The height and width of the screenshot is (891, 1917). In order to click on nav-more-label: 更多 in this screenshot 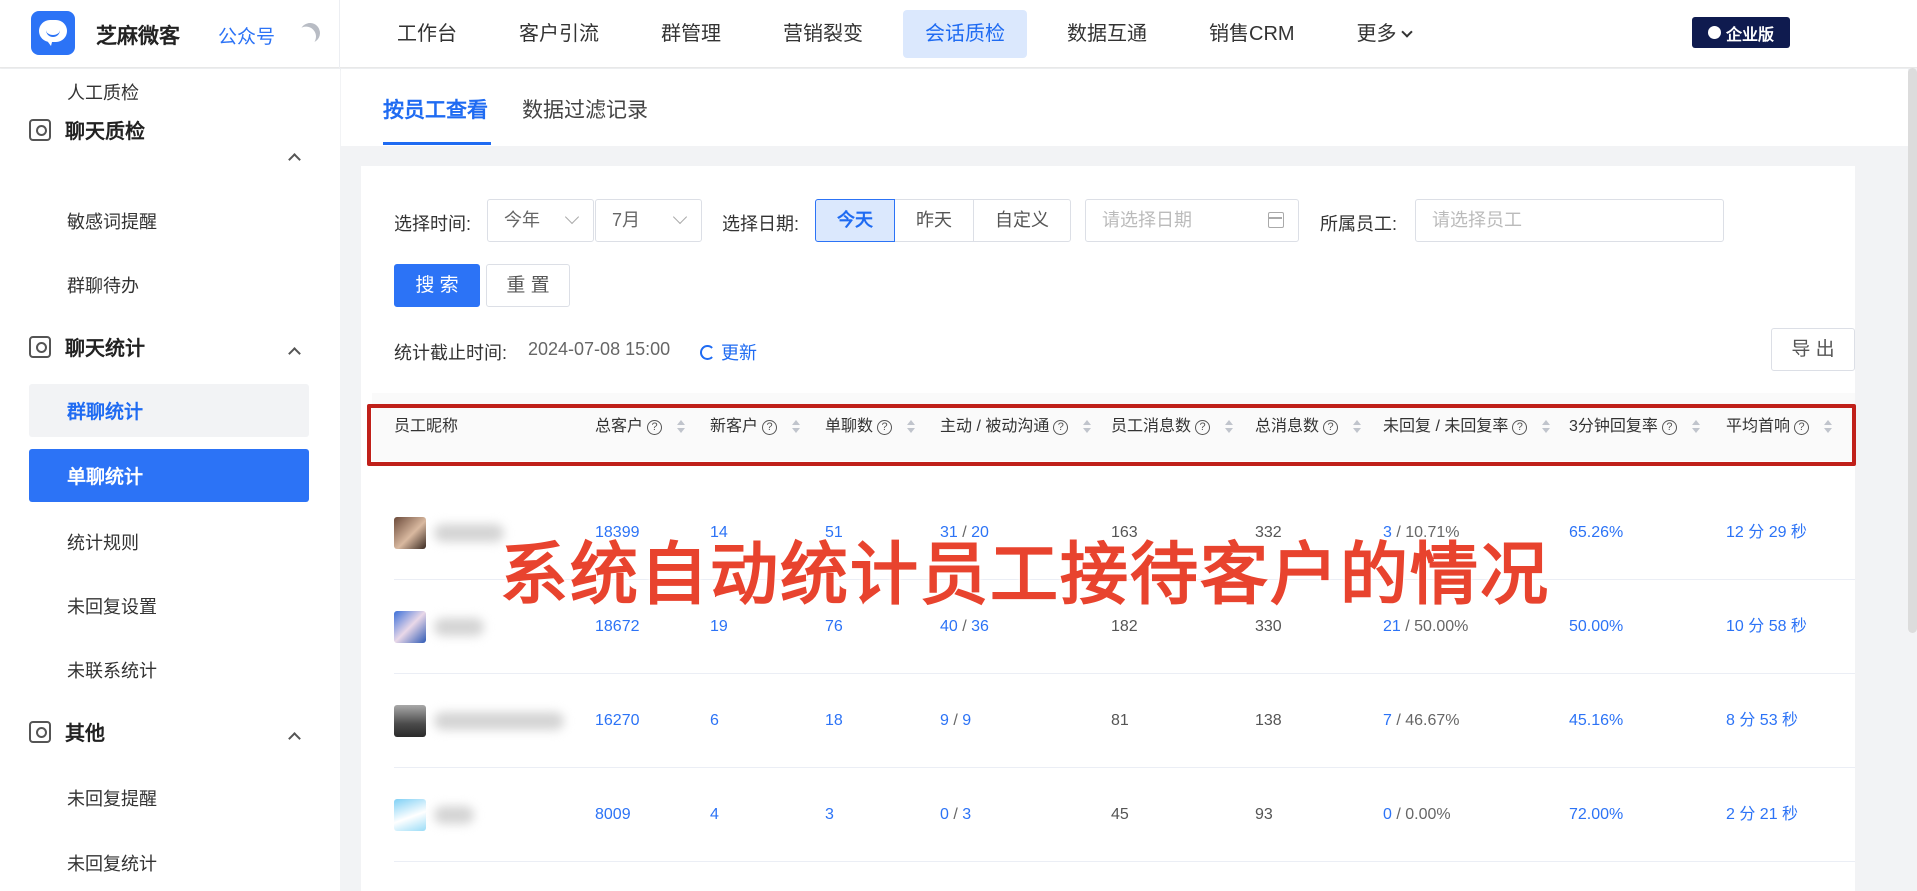, I will do `click(1376, 34)`.